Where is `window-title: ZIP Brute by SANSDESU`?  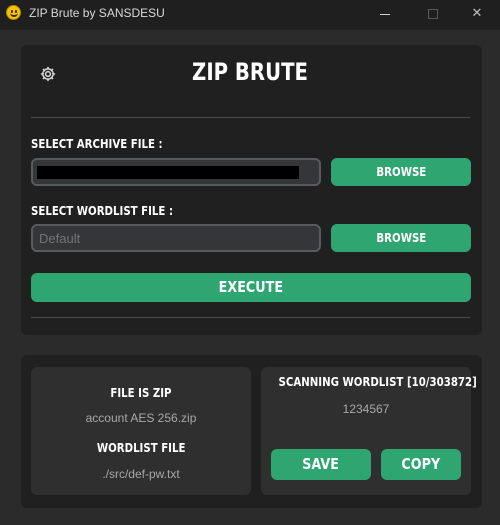 window-title: ZIP Brute by SANSDESU is located at coordinates (97, 13).